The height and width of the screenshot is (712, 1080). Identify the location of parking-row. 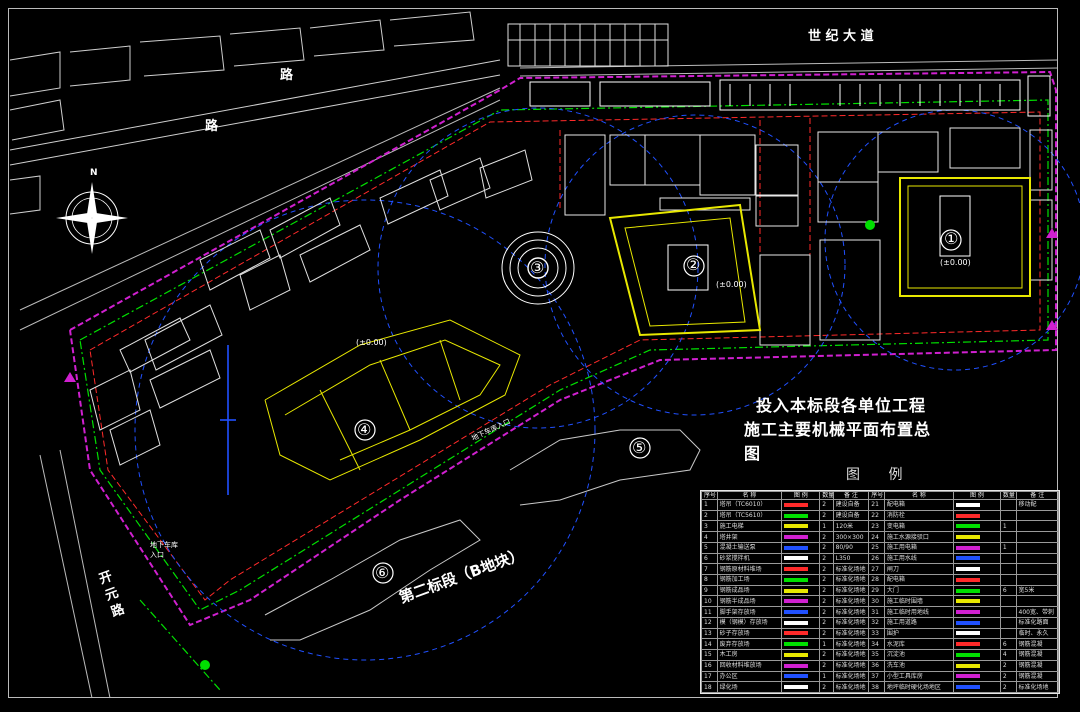
(790, 96).